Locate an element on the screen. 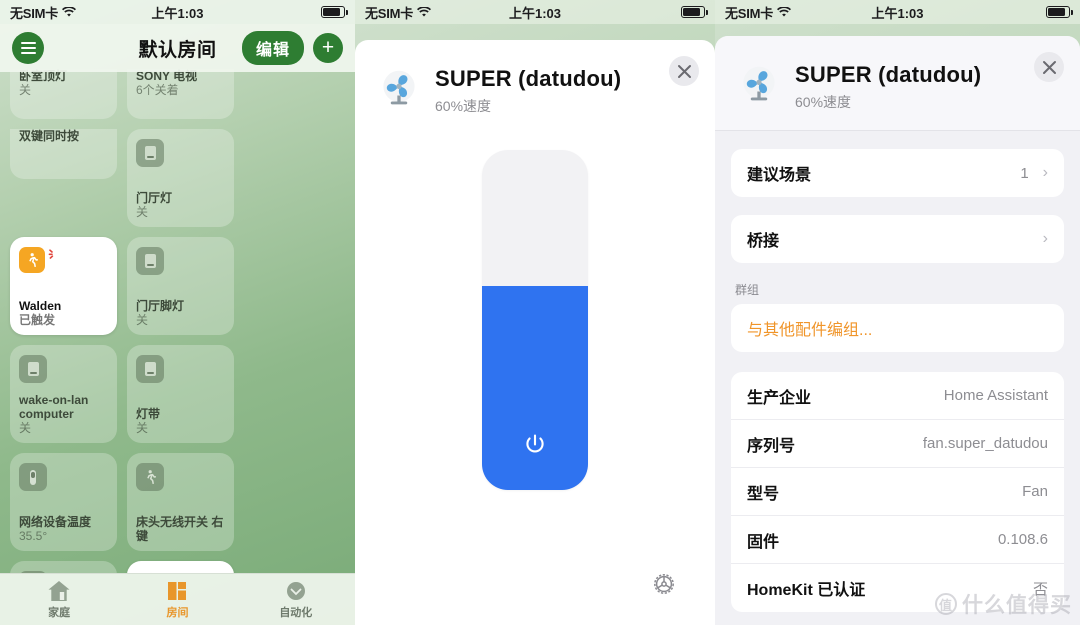 Image resolution: width=1080 pixels, height=625 pixels. scenes-card: 建议场景 1 › is located at coordinates (897, 173).